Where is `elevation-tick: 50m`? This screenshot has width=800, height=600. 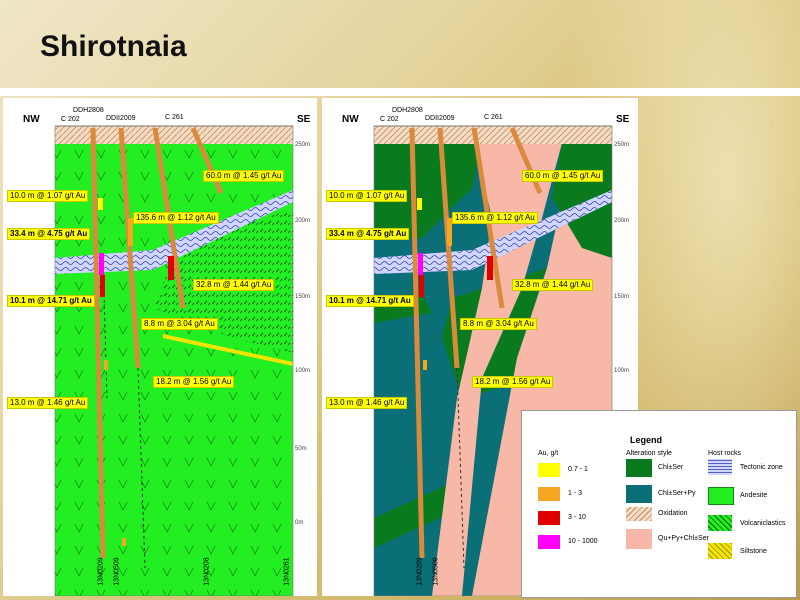 elevation-tick: 50m is located at coordinates (301, 449).